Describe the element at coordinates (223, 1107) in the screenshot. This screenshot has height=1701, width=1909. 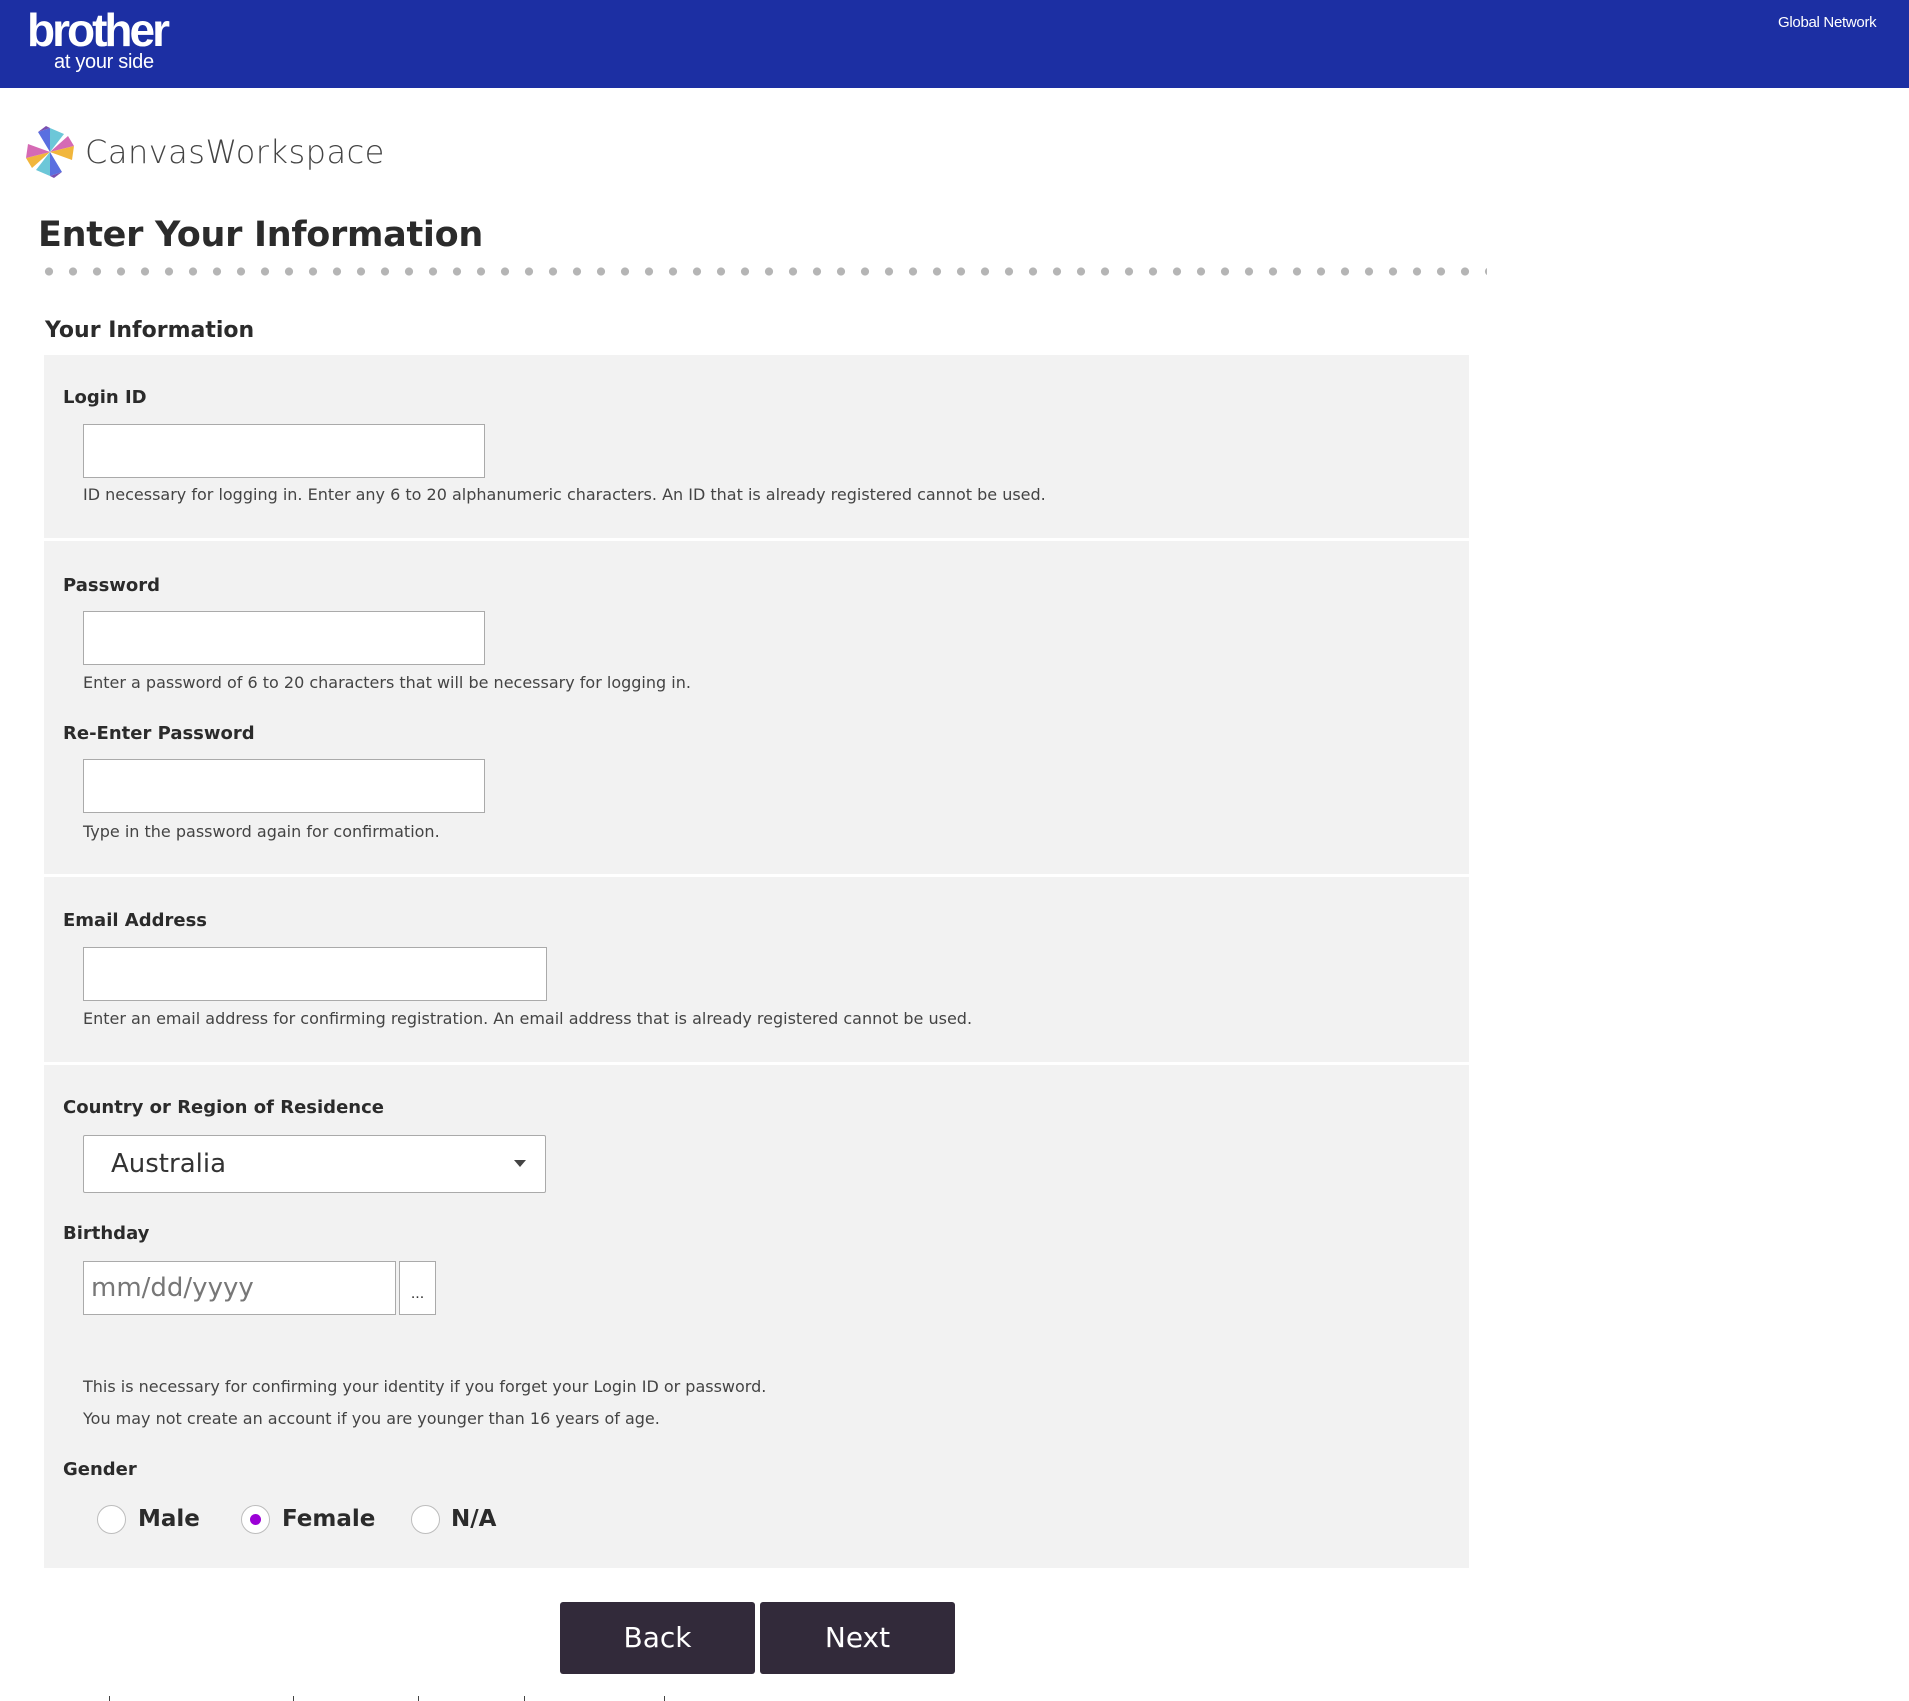
I see `country-label: Country or Region of Residence` at that location.